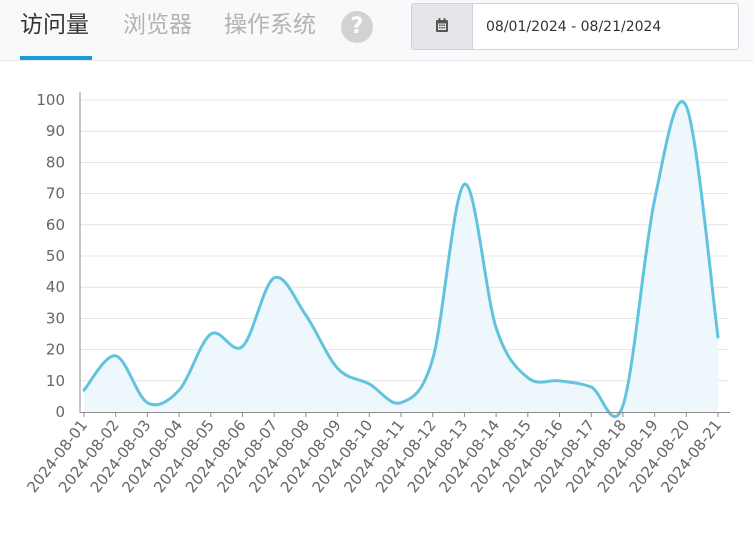 The height and width of the screenshot is (537, 753). Describe the element at coordinates (55, 287) in the screenshot. I see `y-tick-label: 40` at that location.